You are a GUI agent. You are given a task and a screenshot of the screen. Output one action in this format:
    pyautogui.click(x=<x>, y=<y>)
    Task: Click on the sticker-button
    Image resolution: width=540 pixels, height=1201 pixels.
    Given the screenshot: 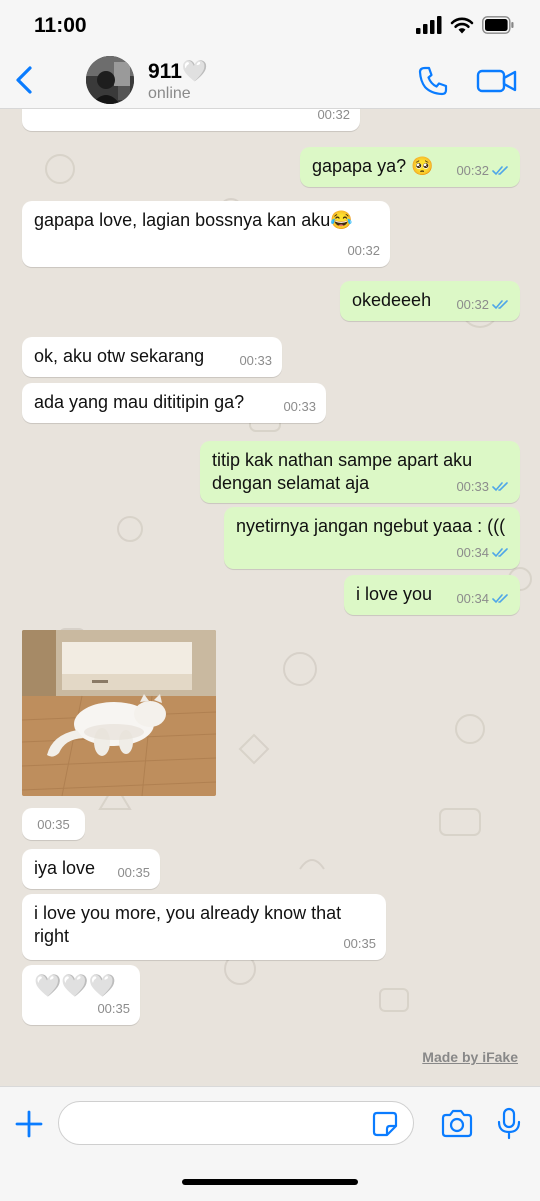 What is the action you would take?
    pyautogui.click(x=385, y=1124)
    